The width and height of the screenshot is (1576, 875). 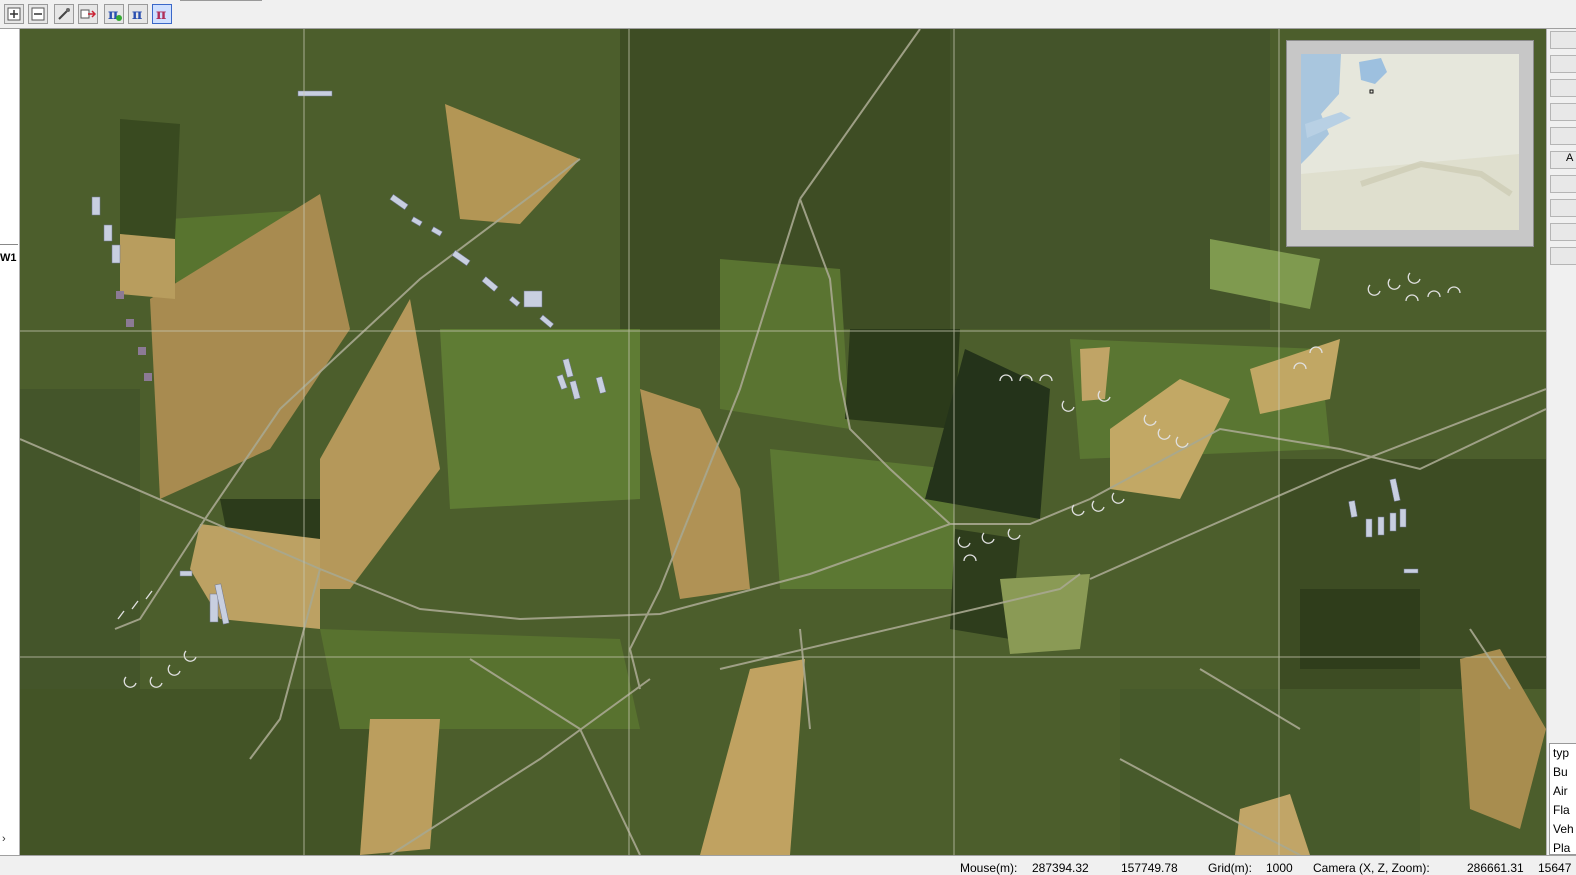 I want to click on pi-tool-2-button: π, so click(x=138, y=14).